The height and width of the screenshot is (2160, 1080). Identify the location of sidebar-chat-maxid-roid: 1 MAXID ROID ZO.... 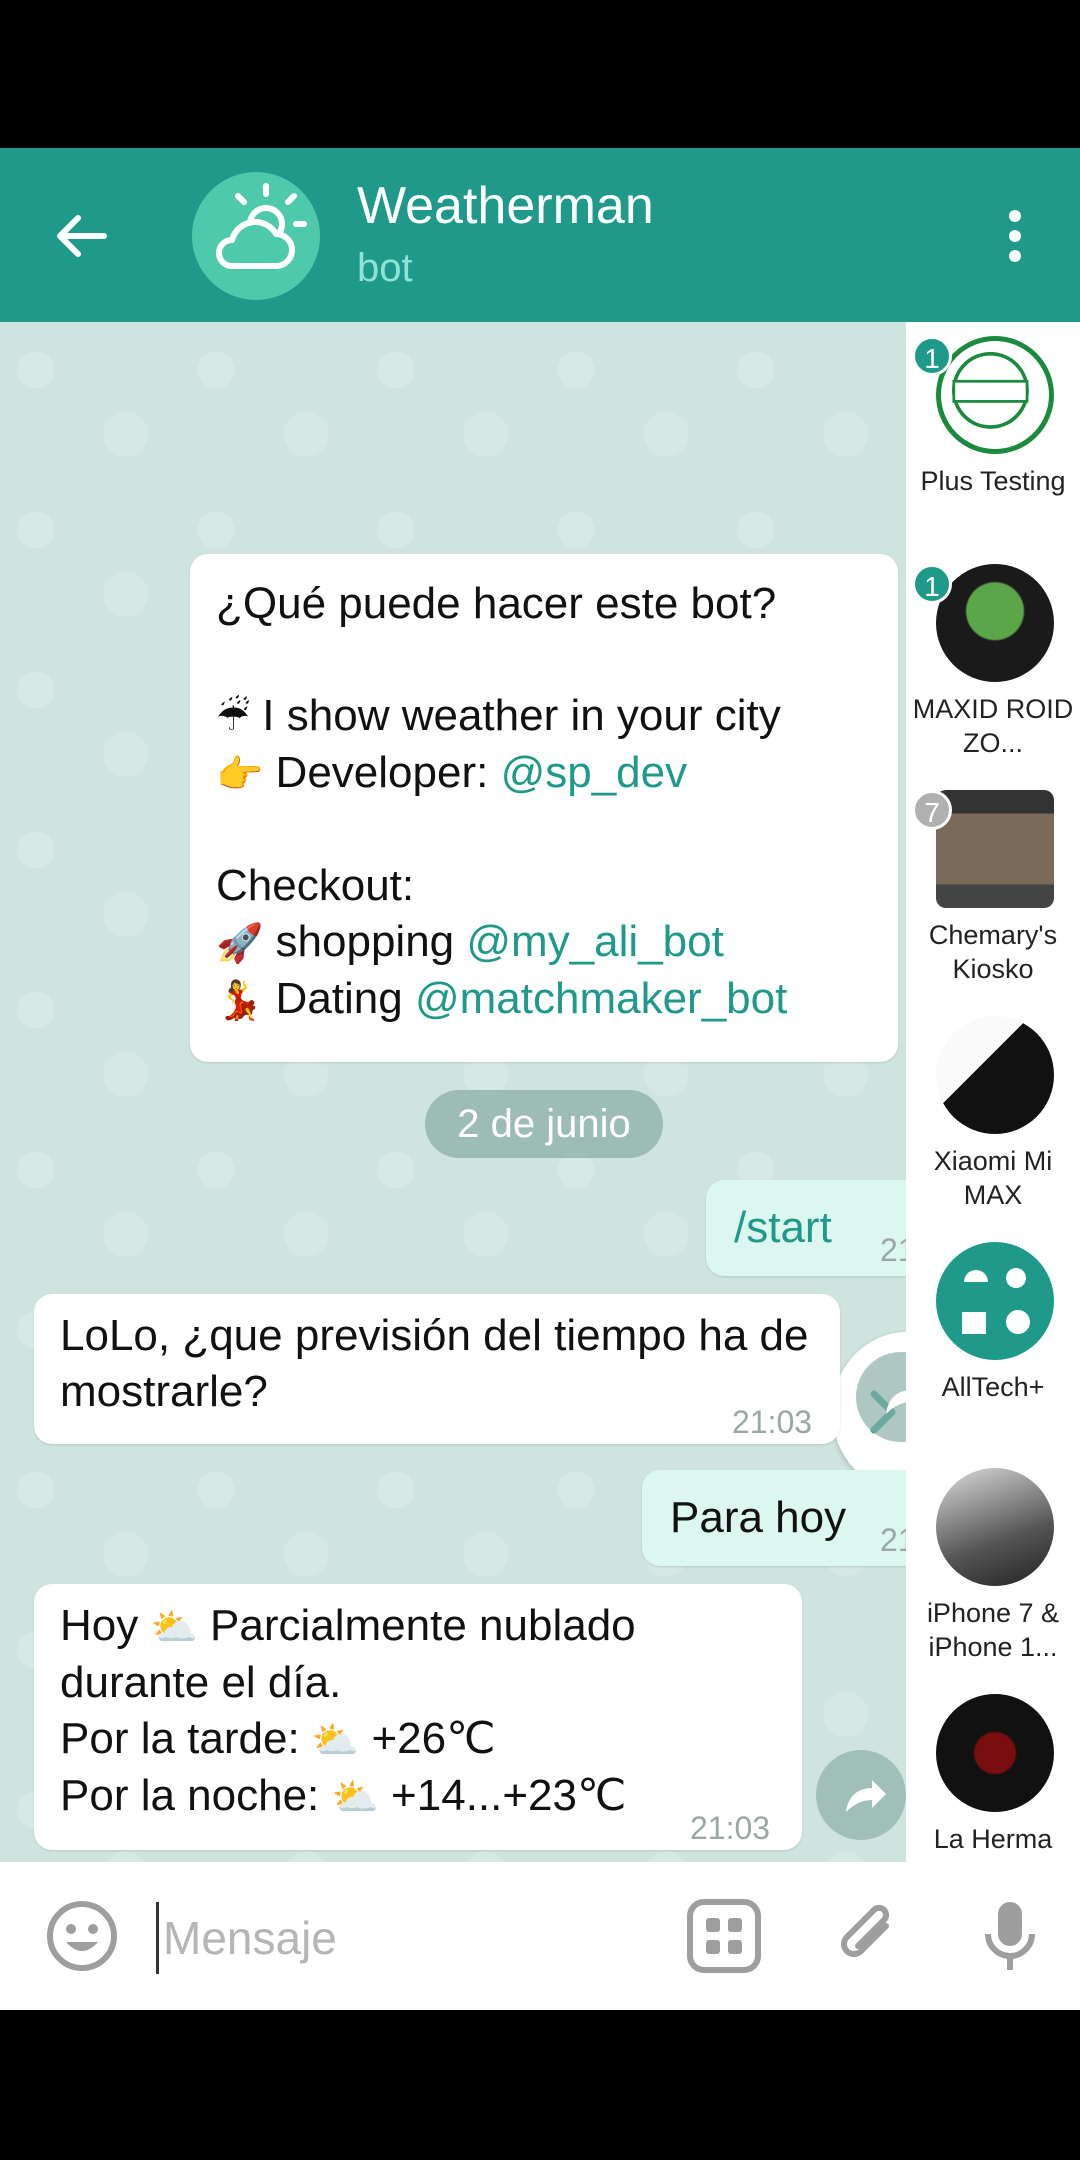
(993, 664).